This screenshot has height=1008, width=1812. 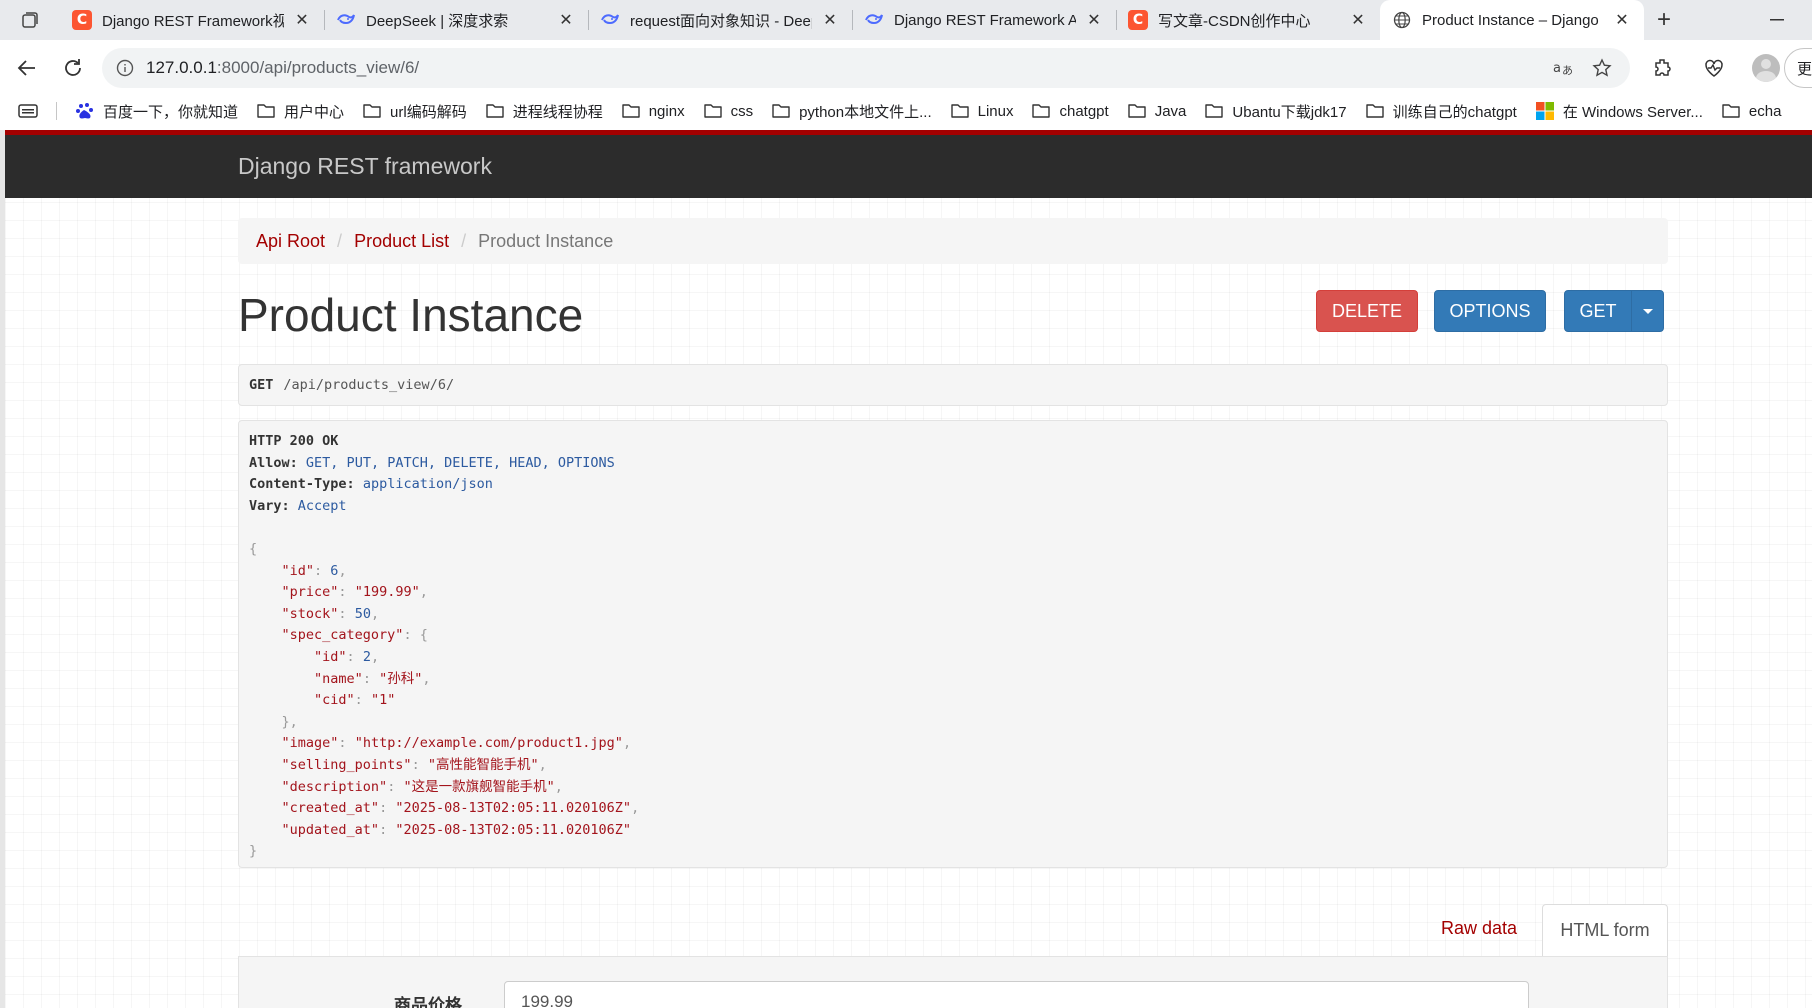 I want to click on profile-avatar, so click(x=1766, y=68).